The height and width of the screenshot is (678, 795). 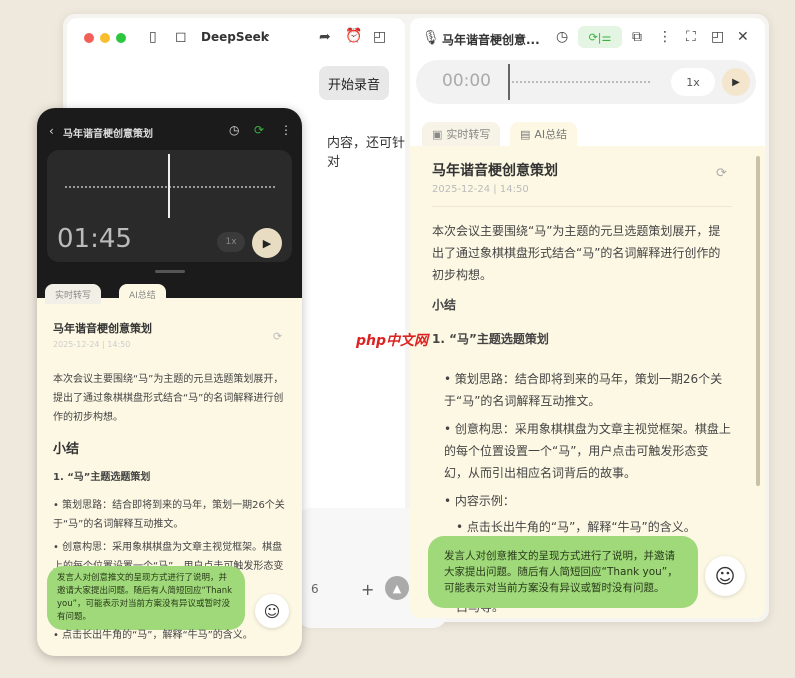 I want to click on recorder-icon: 🎙, so click(x=431, y=38).